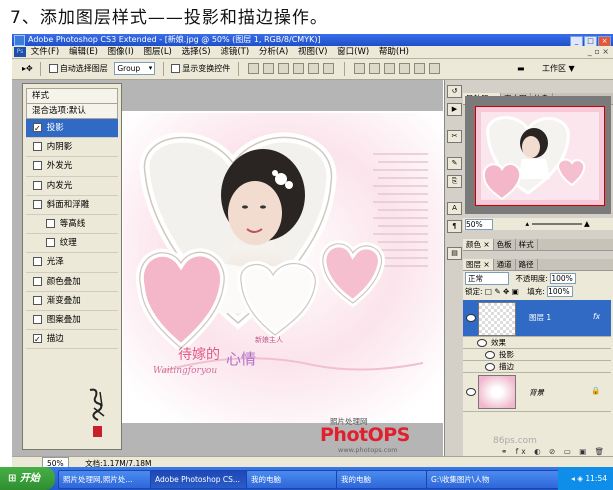  What do you see at coordinates (269, 68) in the screenshot?
I see `align-vcenter-icon` at bounding box center [269, 68].